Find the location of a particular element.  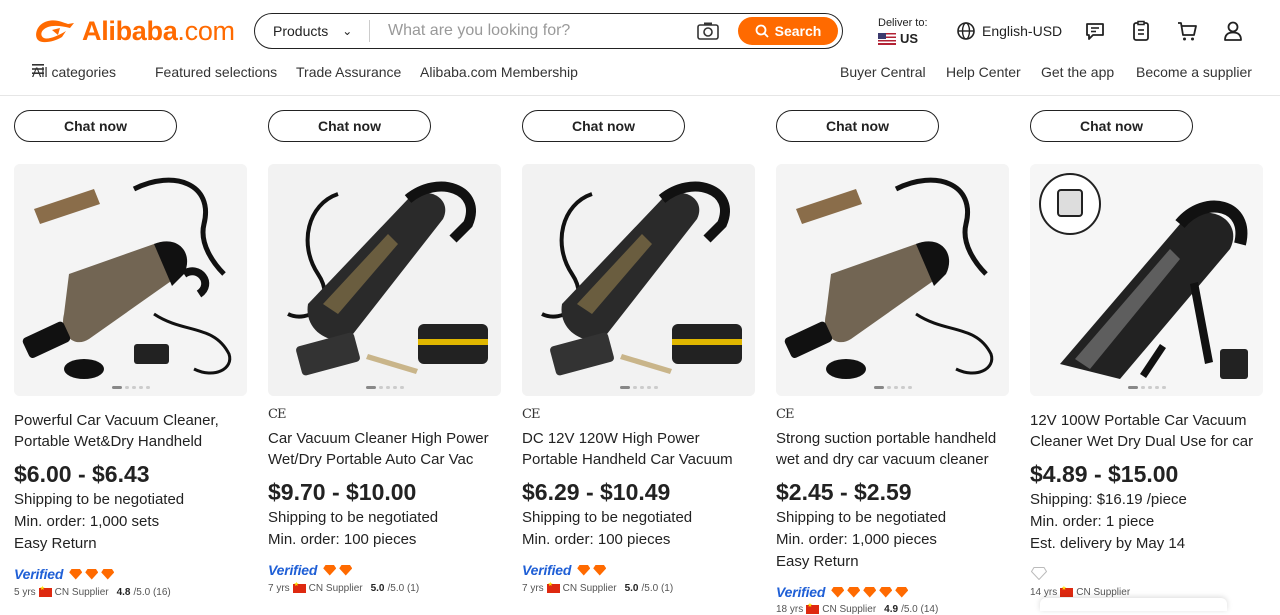

alibaba-logo-icon is located at coordinates (55, 31).